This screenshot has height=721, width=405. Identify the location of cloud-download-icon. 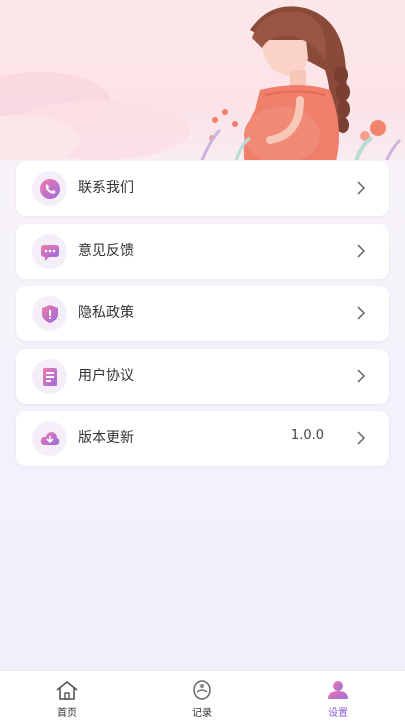
(49, 438).